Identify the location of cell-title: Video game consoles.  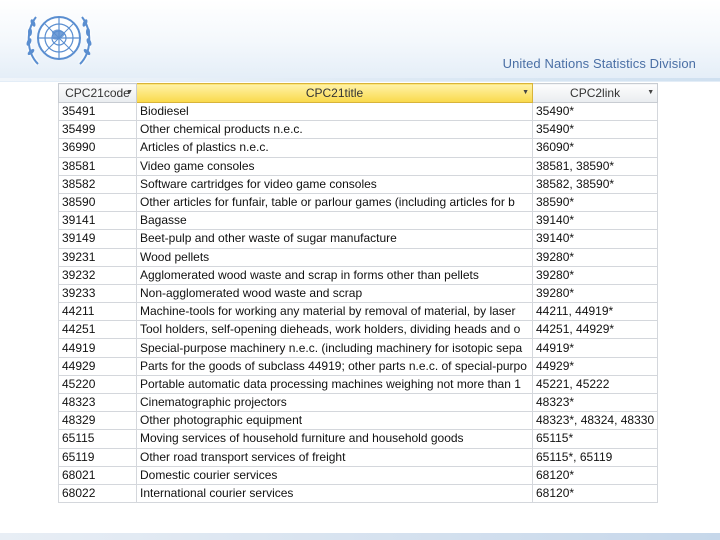
(334, 166).